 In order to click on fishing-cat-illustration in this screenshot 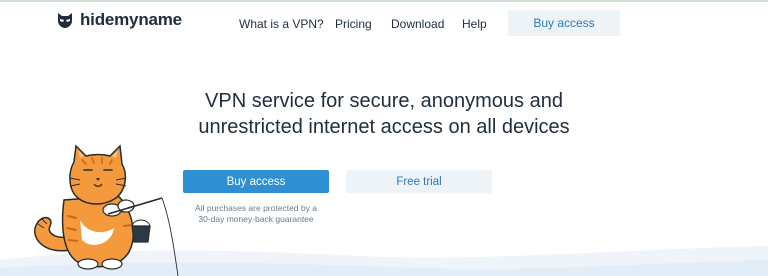, I will do `click(106, 210)`.